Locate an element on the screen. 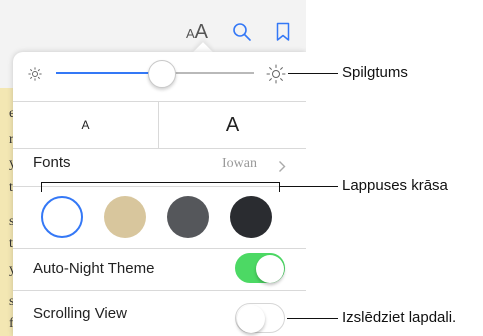 This screenshot has width=483, height=336. fonts-row: Fonts Iowan is located at coordinates (159, 167).